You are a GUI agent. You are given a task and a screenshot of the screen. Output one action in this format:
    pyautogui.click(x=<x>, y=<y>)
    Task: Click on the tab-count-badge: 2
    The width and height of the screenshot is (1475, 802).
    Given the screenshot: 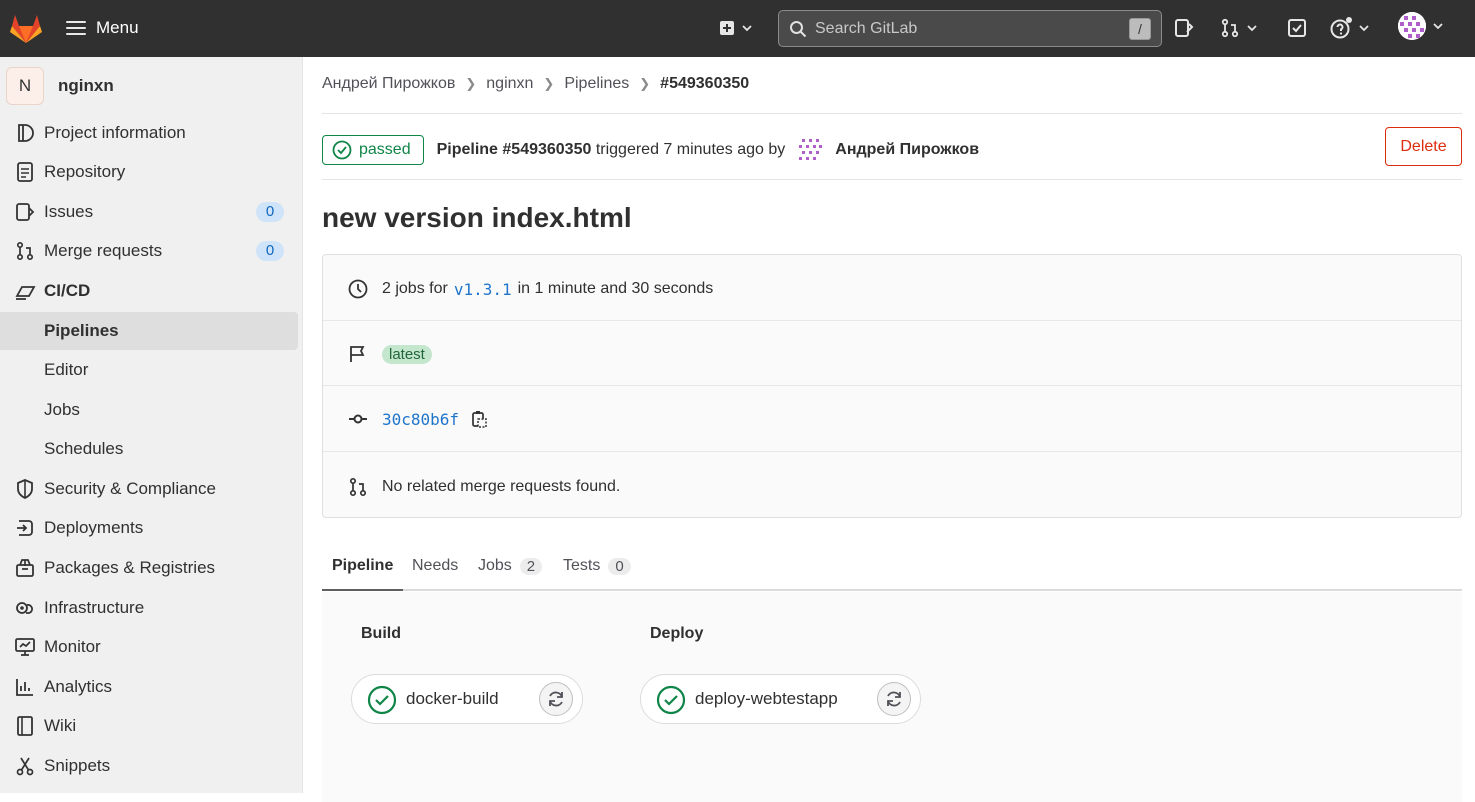 What is the action you would take?
    pyautogui.click(x=531, y=566)
    